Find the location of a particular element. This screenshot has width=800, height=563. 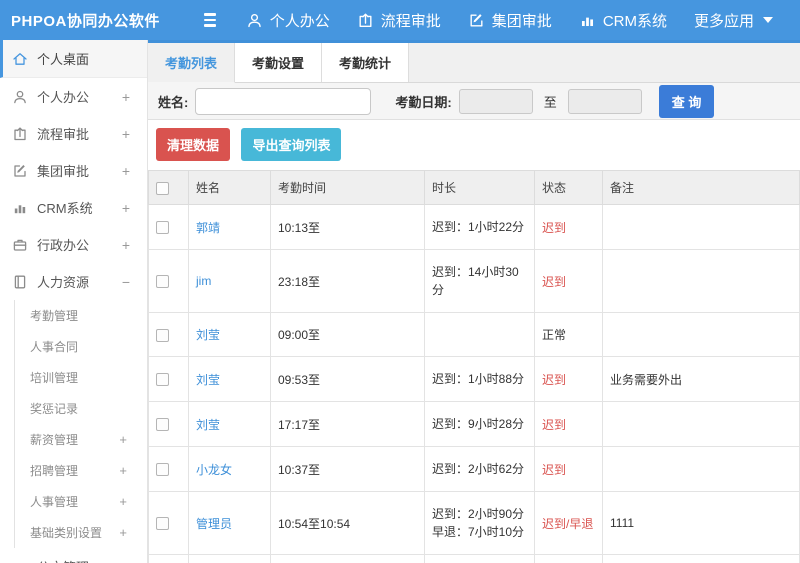

date-to-input is located at coordinates (604, 101).